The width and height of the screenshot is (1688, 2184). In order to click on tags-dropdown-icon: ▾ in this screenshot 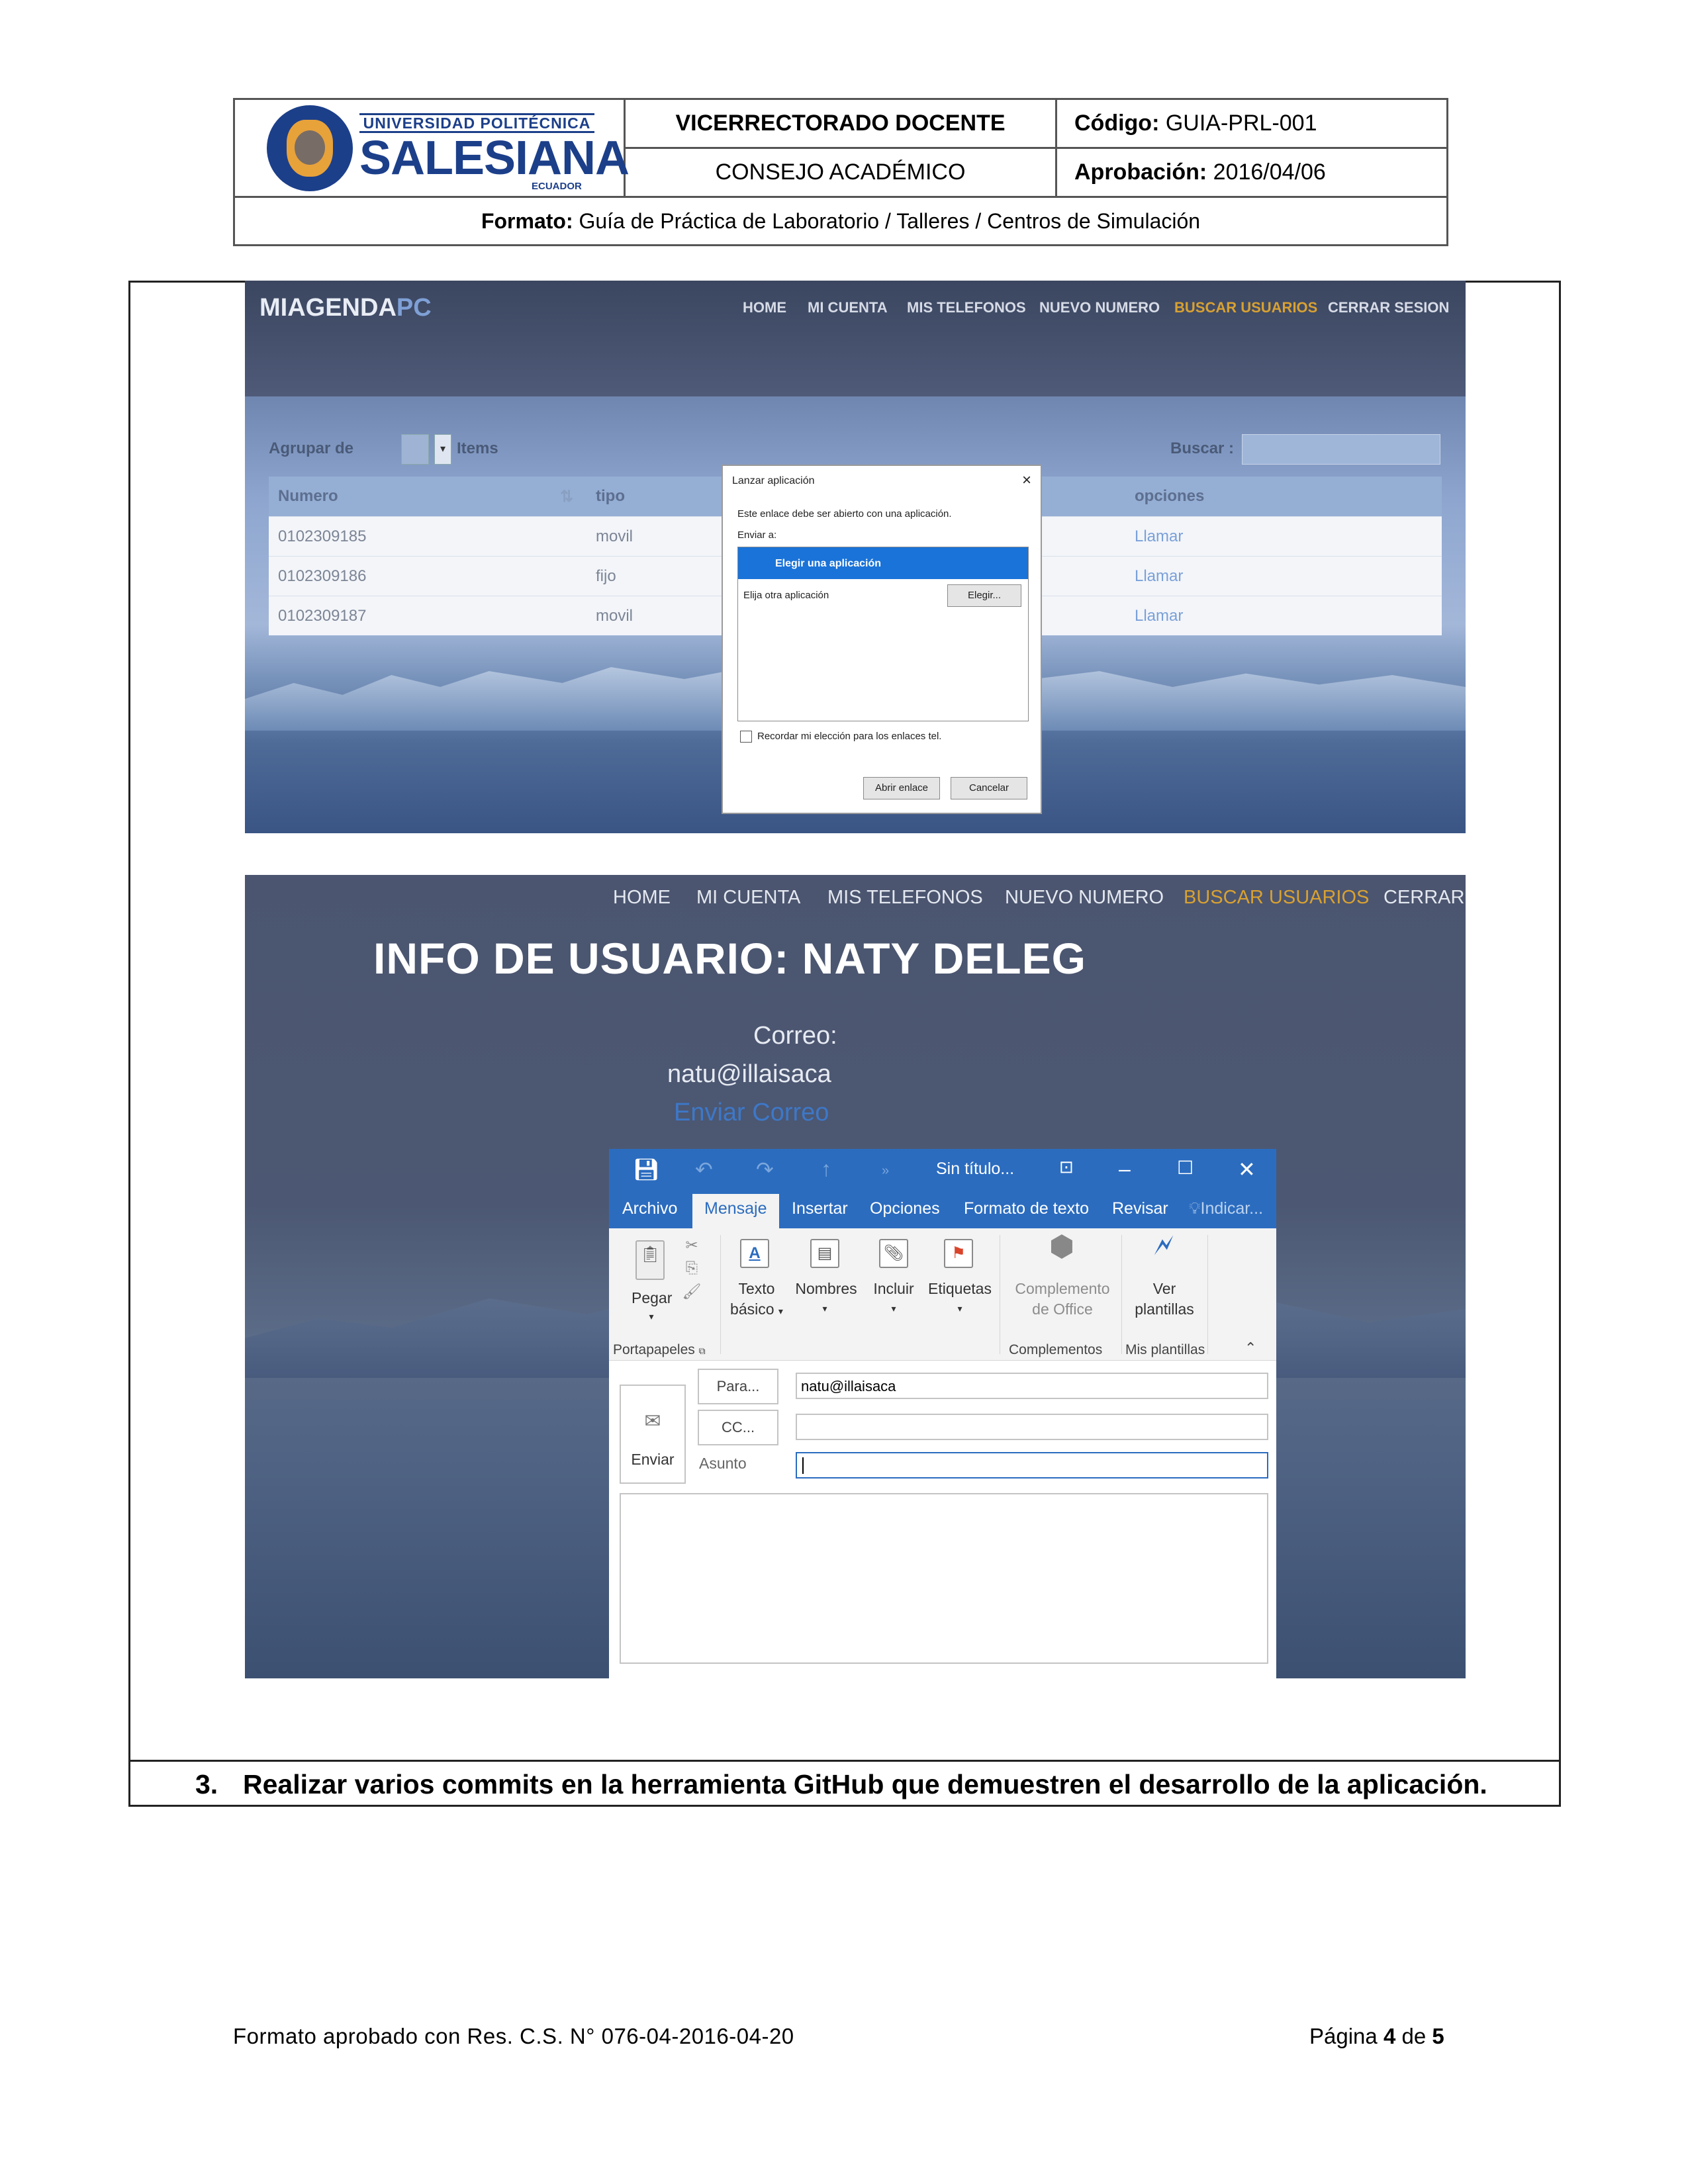, I will do `click(959, 1308)`.